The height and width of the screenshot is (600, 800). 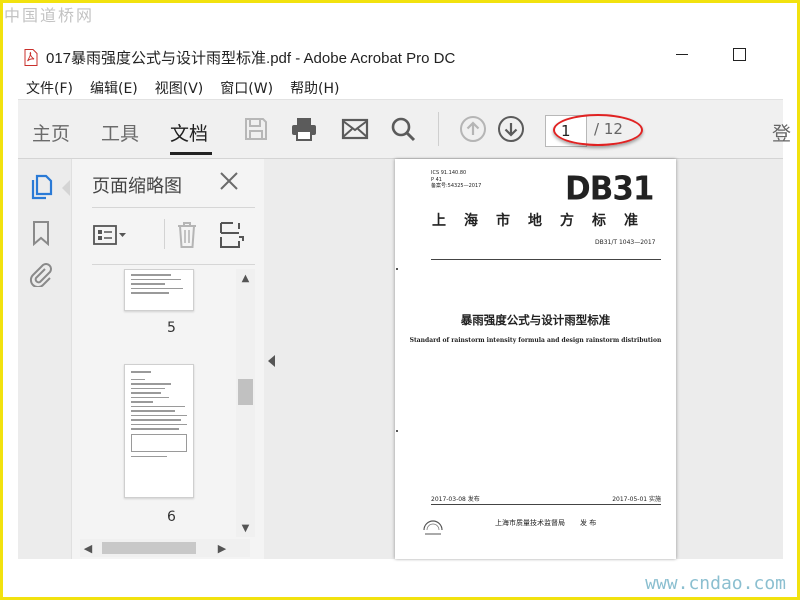 I want to click on page-thumbnails-icon, so click(x=41, y=187).